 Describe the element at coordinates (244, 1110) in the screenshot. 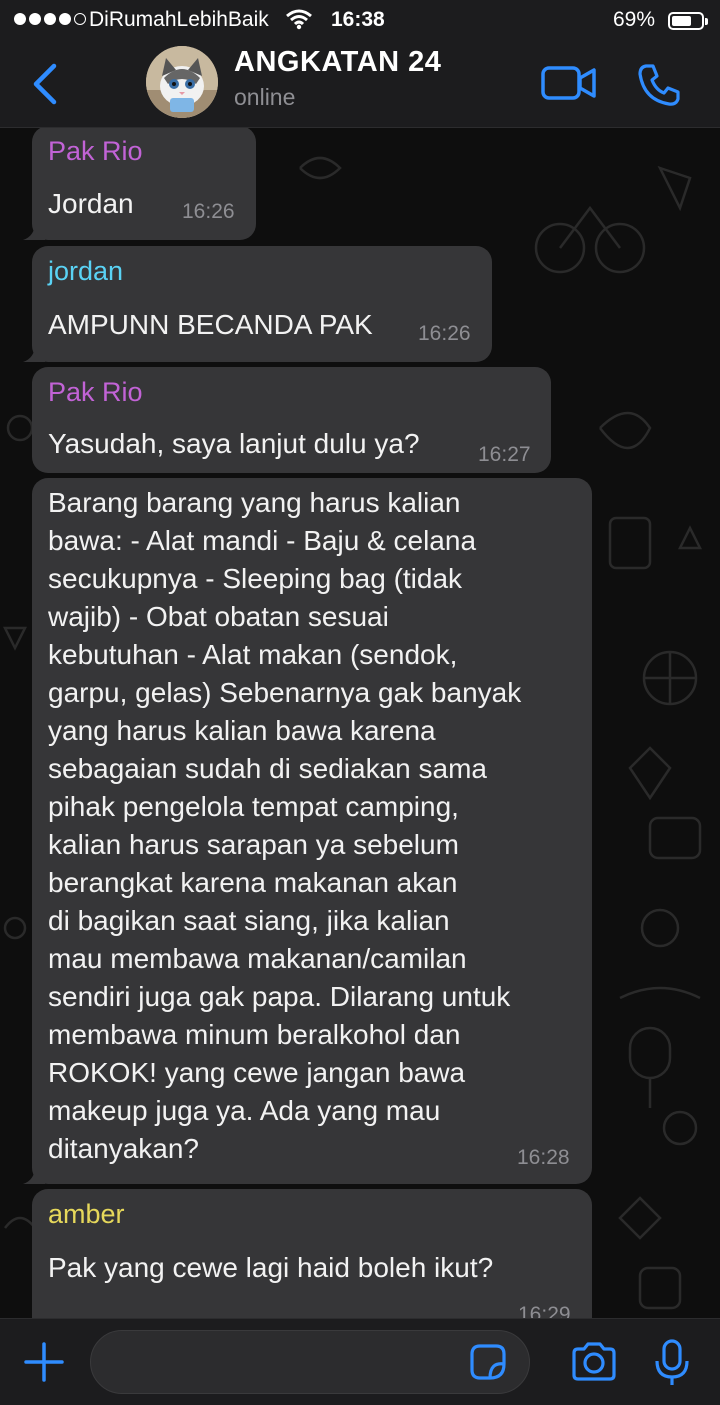

I see `message-line: makeup juga ya. Ada yang mau` at that location.